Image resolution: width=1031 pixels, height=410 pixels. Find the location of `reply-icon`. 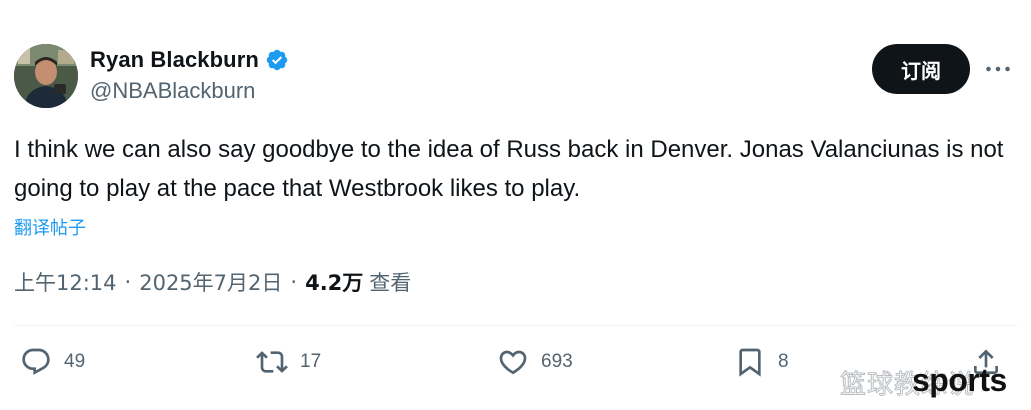

reply-icon is located at coordinates (36, 361).